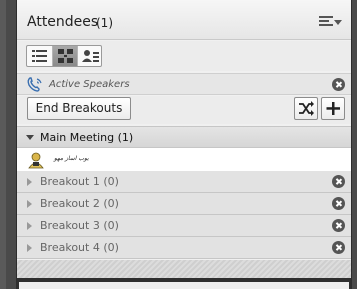 The height and width of the screenshot is (289, 357). What do you see at coordinates (36, 160) in the screenshot?
I see `host-icon` at bounding box center [36, 160].